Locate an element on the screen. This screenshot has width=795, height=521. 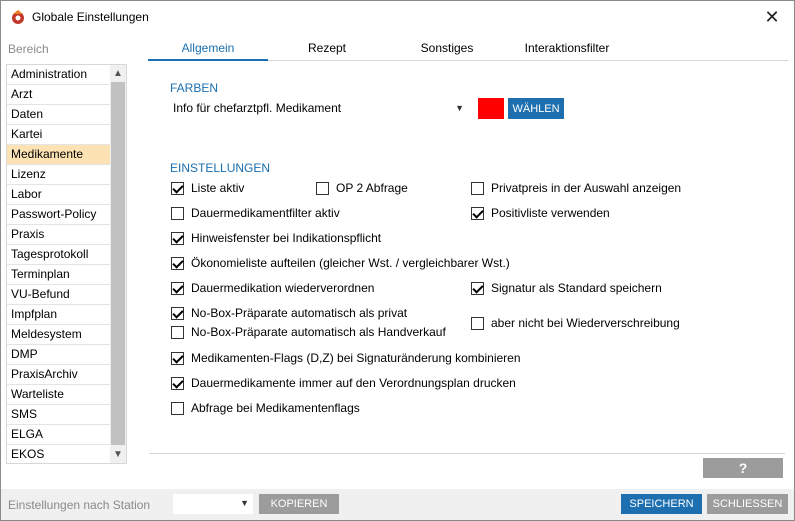
close-button: SCHLIESSEN is located at coordinates (747, 504).